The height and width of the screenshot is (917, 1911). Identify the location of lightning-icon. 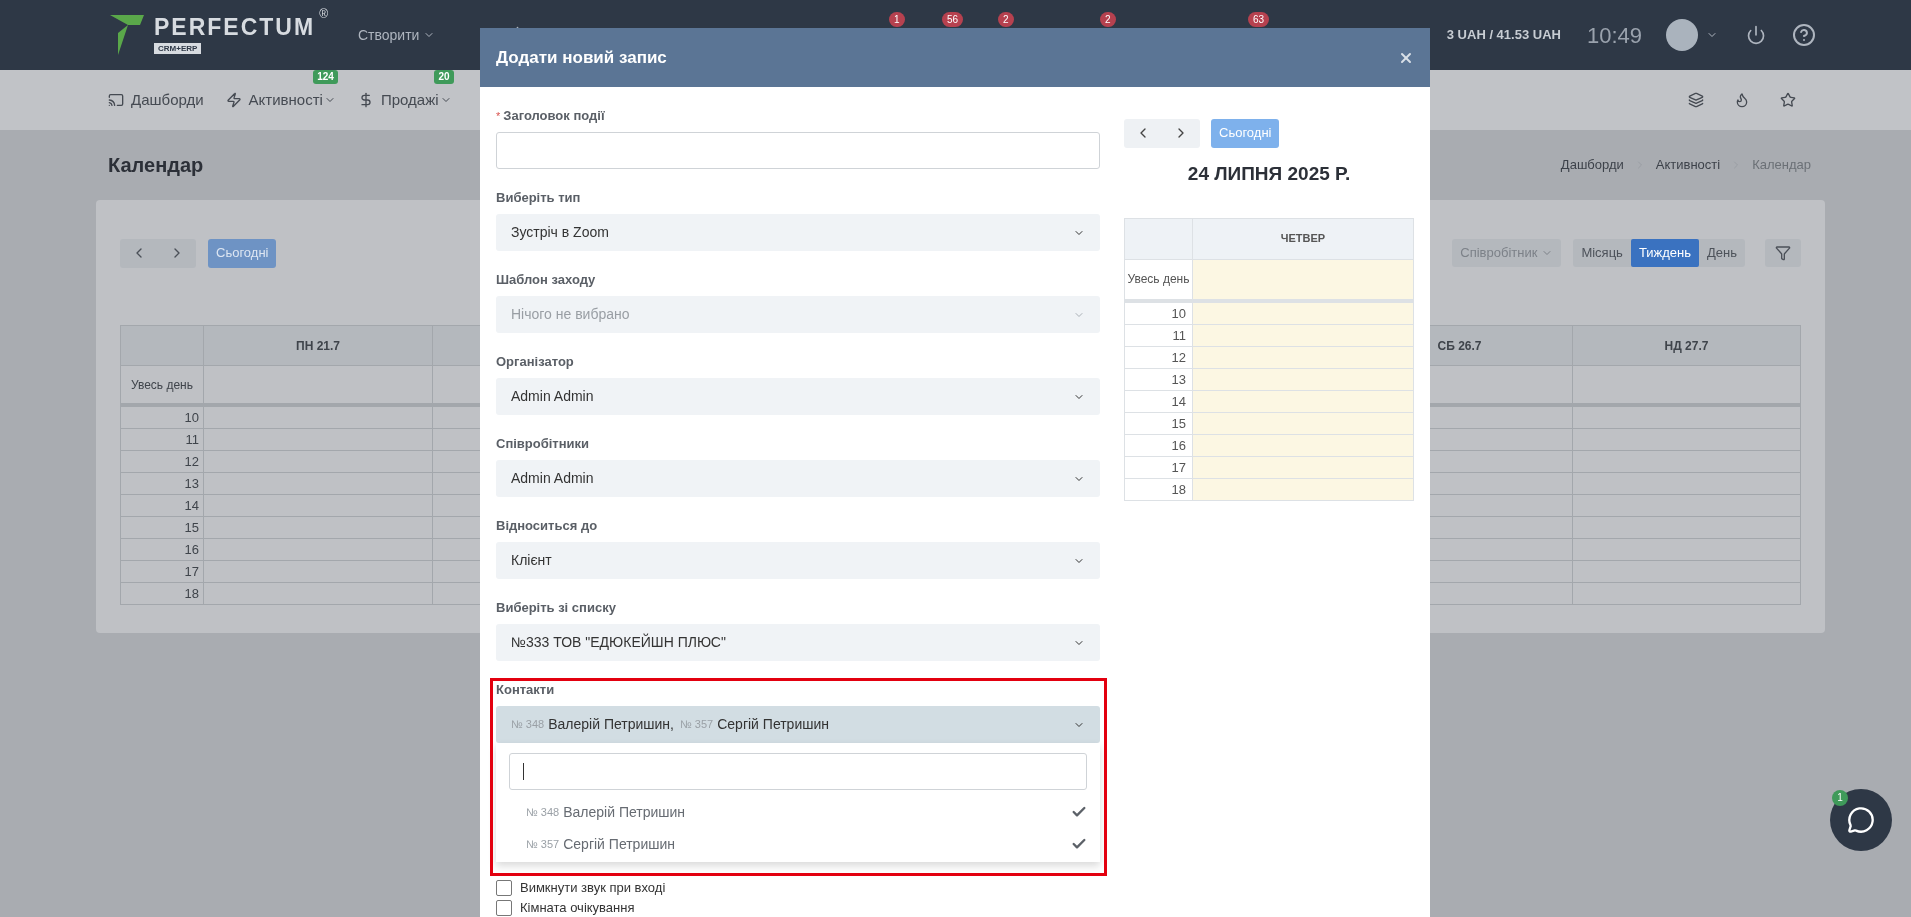
(233, 100).